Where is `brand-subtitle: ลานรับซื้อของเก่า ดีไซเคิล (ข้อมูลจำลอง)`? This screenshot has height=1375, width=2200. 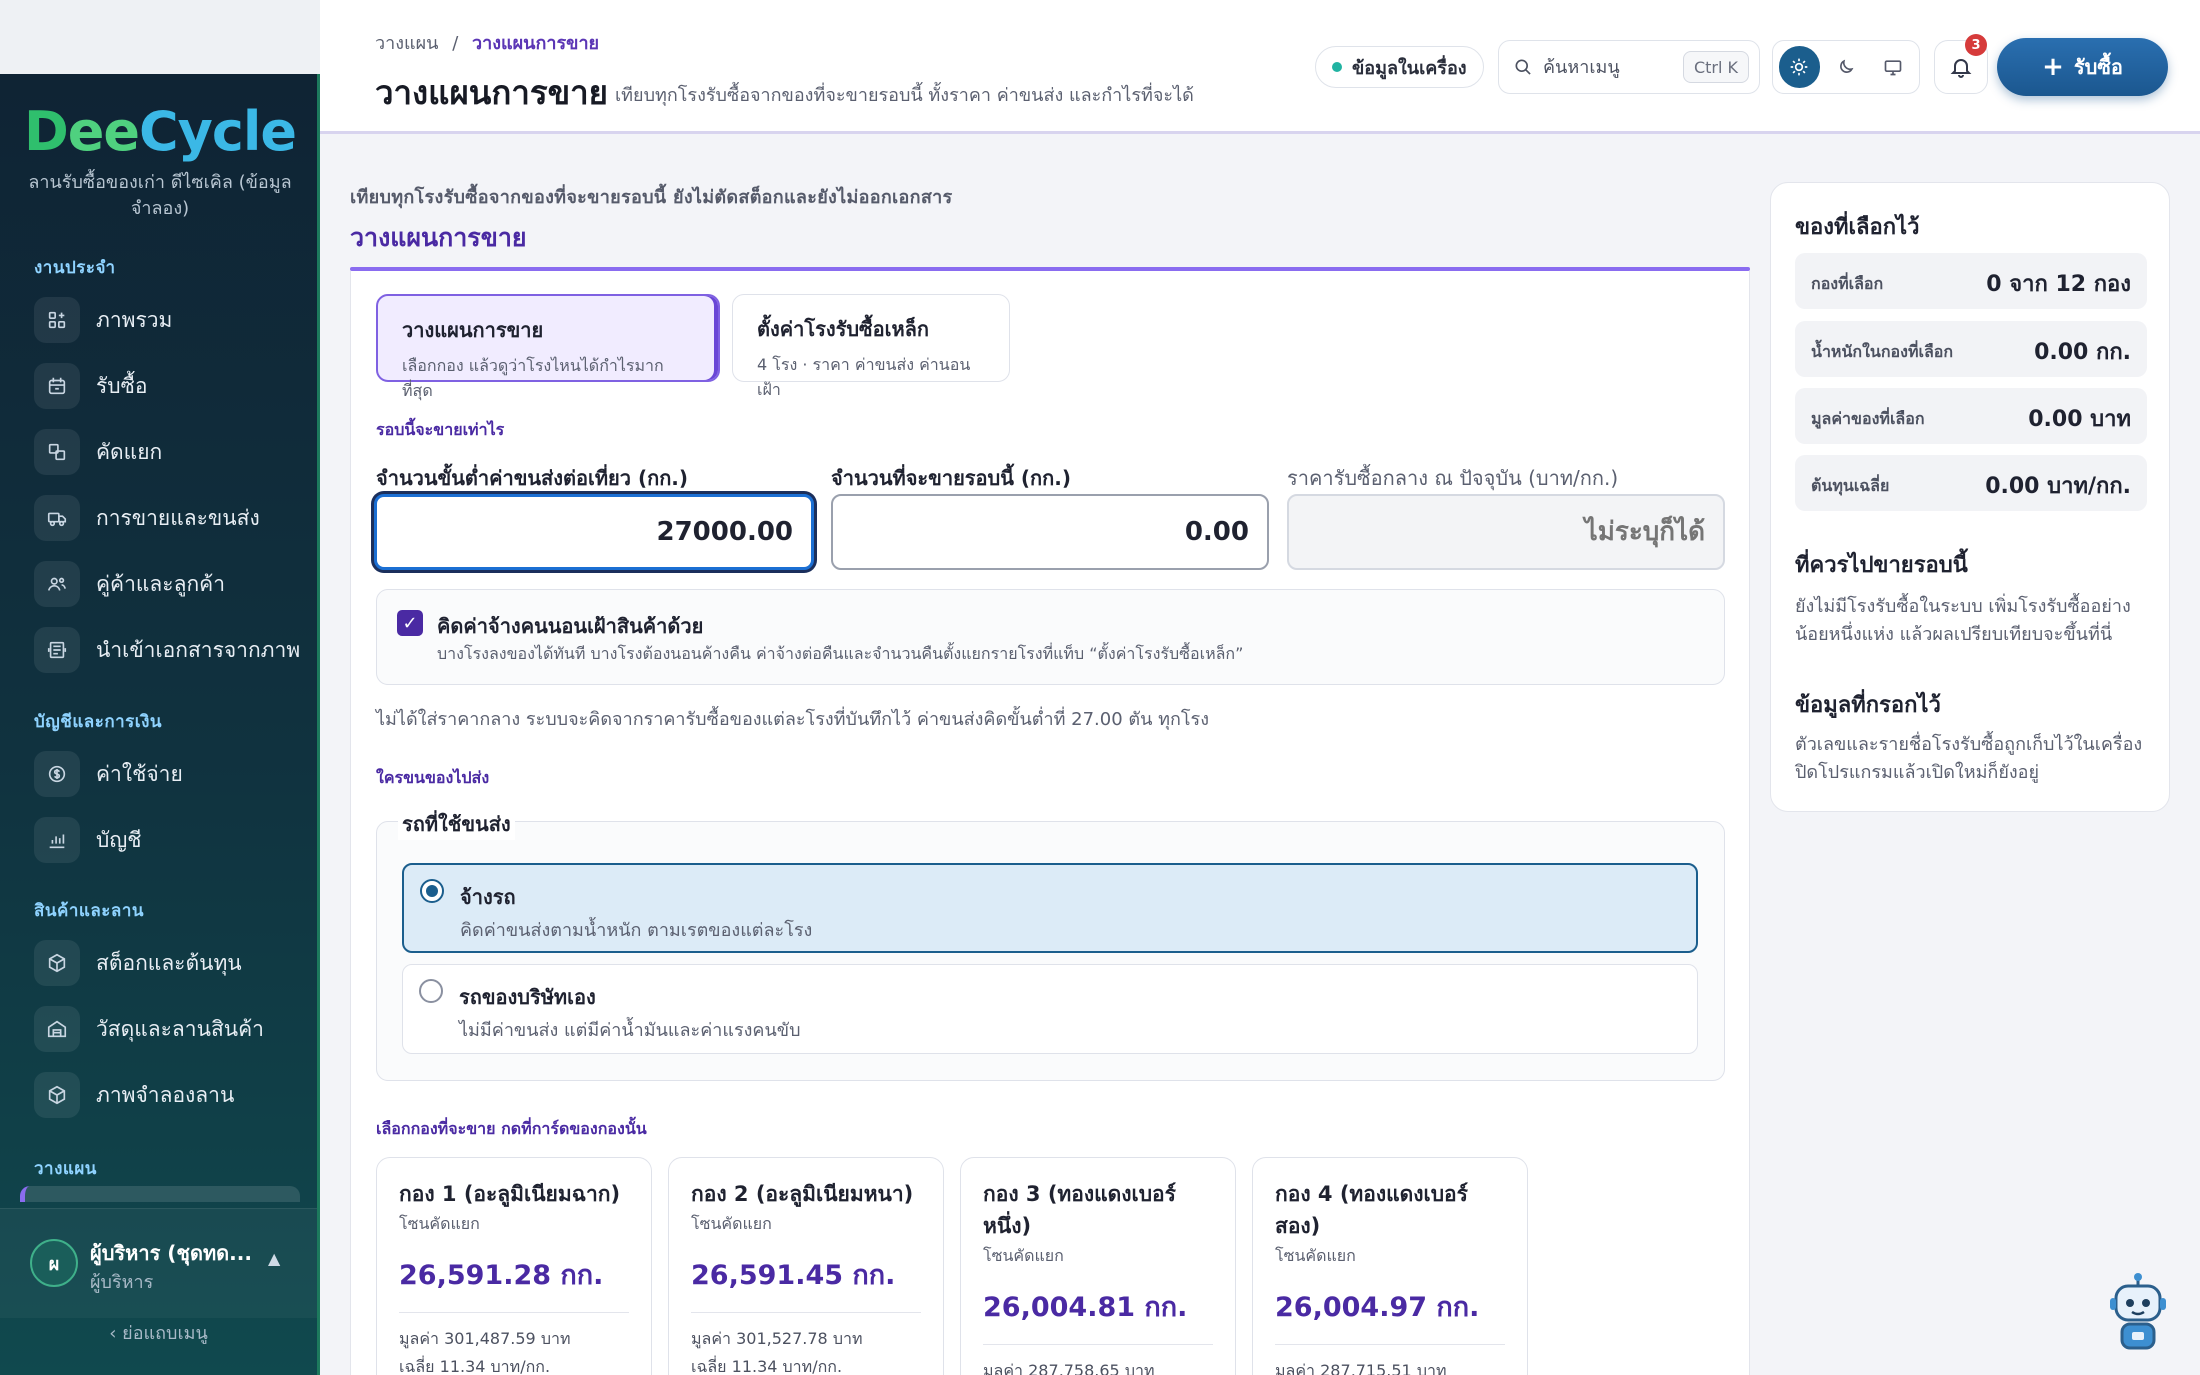
brand-subtitle: ลานรับซื้อของเก่า ดีไซเคิล (ข้อมูลจำลอง) is located at coordinates (160, 195).